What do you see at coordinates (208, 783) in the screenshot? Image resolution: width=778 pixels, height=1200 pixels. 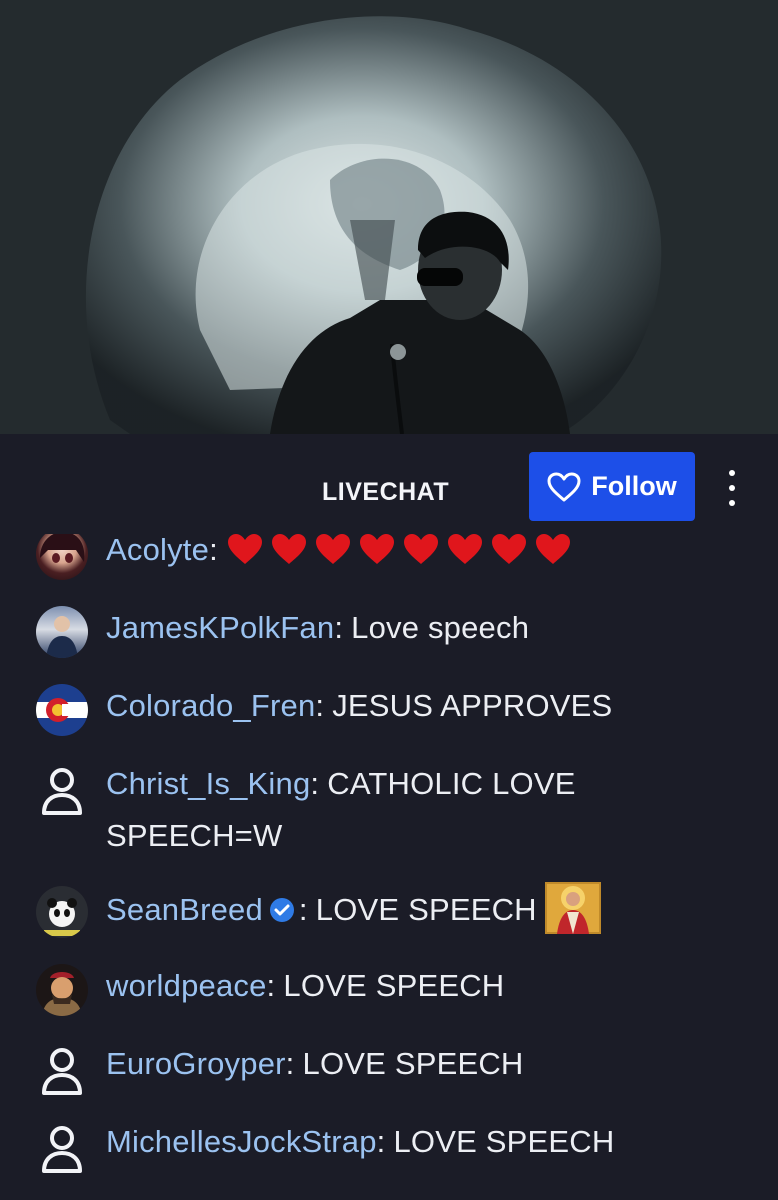 I see `username: Christ_Is_King` at bounding box center [208, 783].